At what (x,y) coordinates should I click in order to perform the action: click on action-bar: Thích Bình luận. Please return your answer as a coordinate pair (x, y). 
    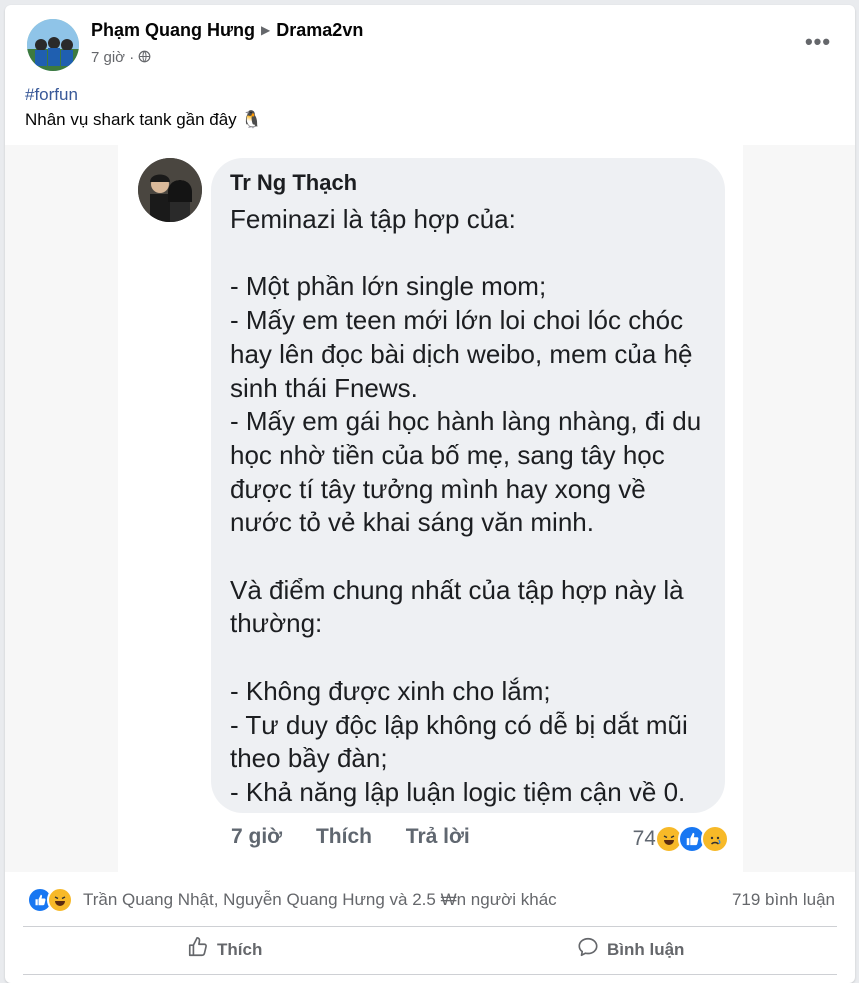
    Looking at the image, I should click on (430, 950).